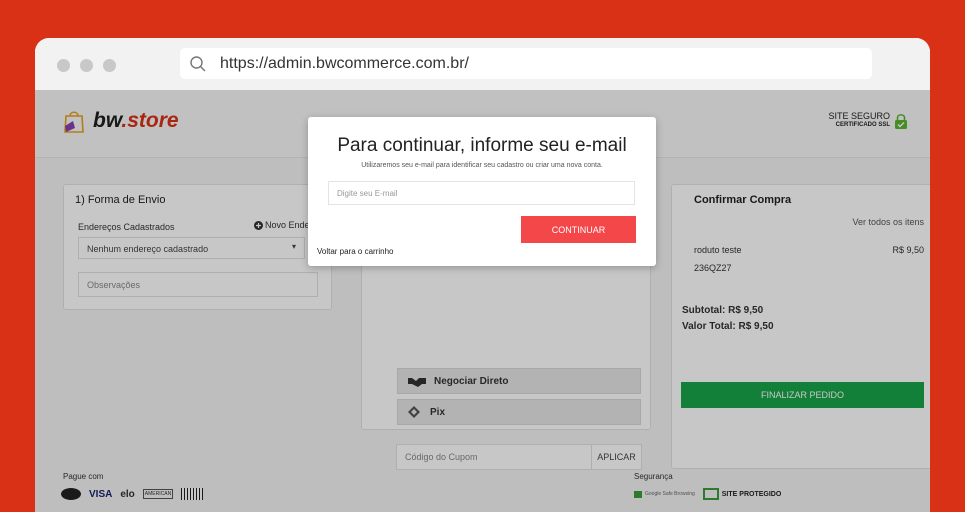 This screenshot has height=512, width=965. Describe the element at coordinates (578, 229) in the screenshot. I see `continue-button: CONTINUAR` at that location.